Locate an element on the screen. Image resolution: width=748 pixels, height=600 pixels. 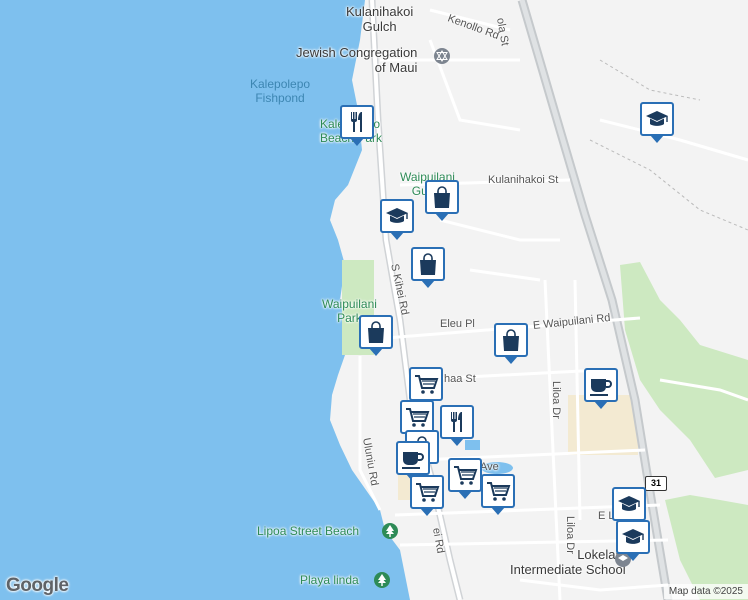
label-lipoa-street-beach: Lipoa Street Beach is located at coordinates (308, 531).